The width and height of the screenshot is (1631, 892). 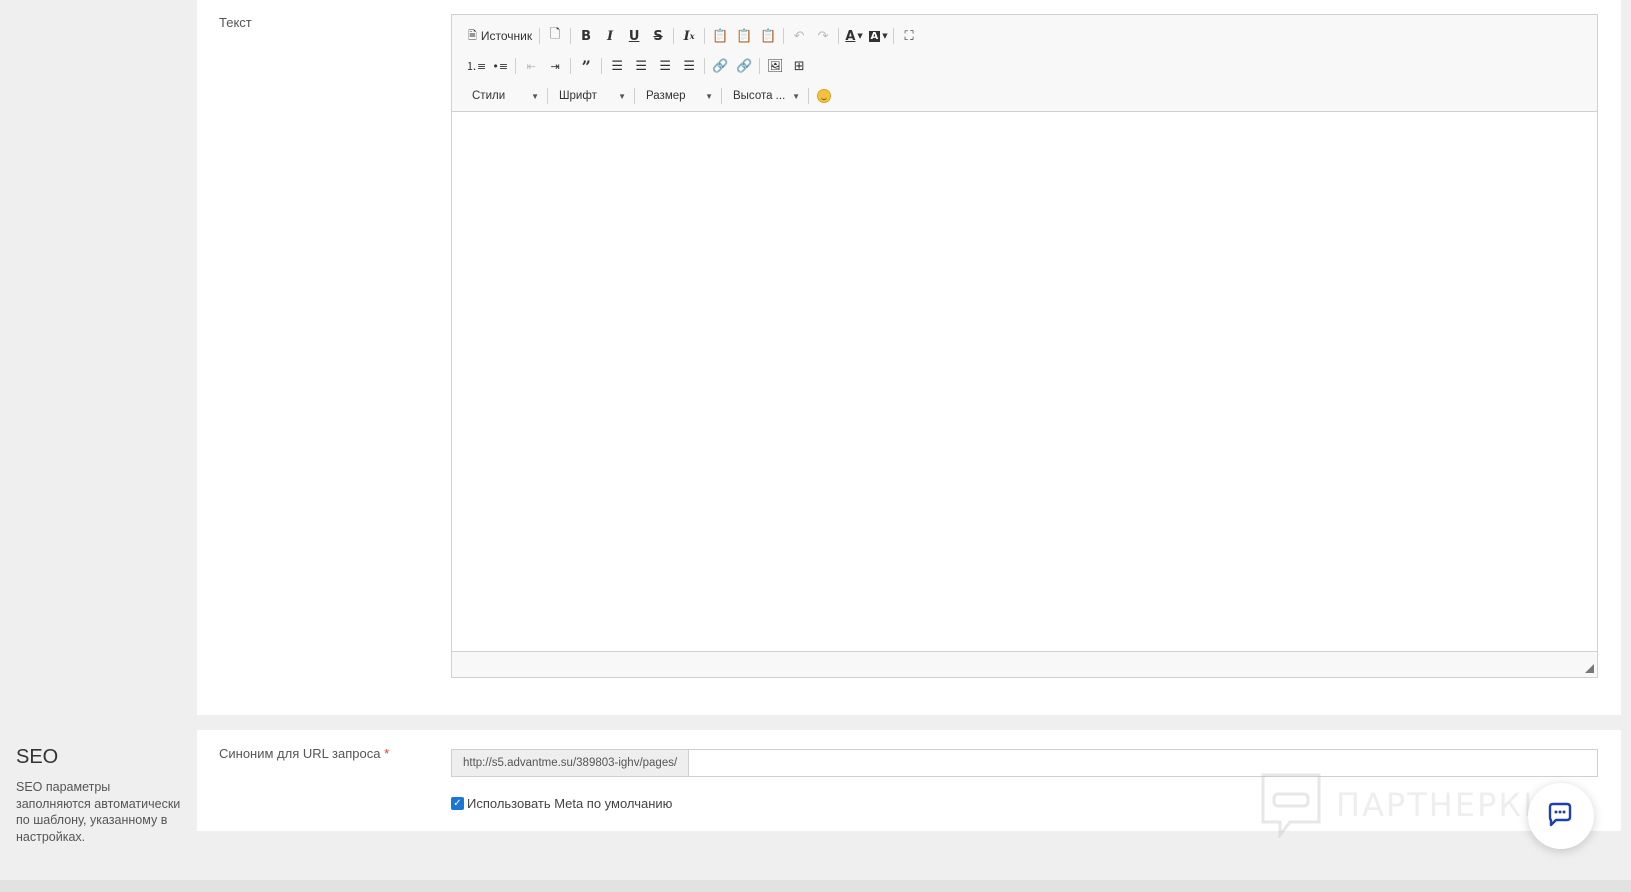 What do you see at coordinates (586, 36) in the screenshot?
I see `bold-icon: B` at bounding box center [586, 36].